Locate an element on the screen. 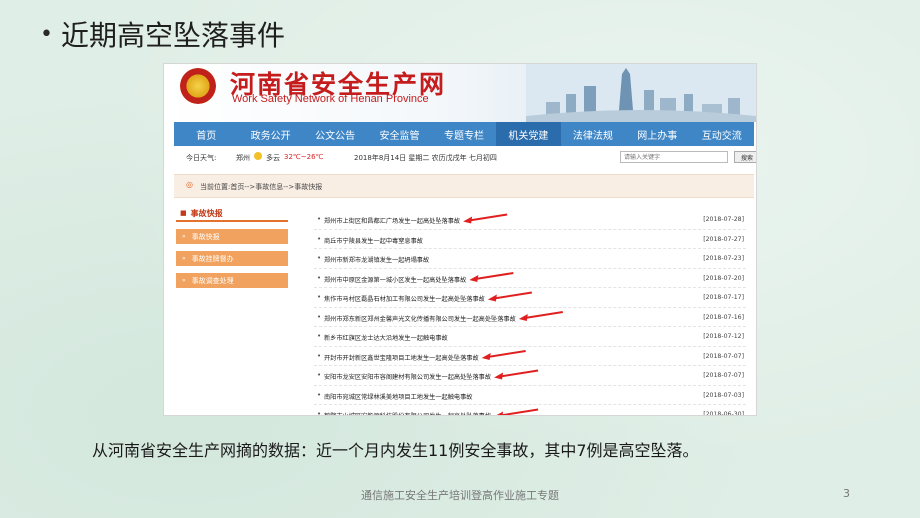 The image size is (920, 518). sidebar-item-accident-reports: » 事故快报 is located at coordinates (232, 236).